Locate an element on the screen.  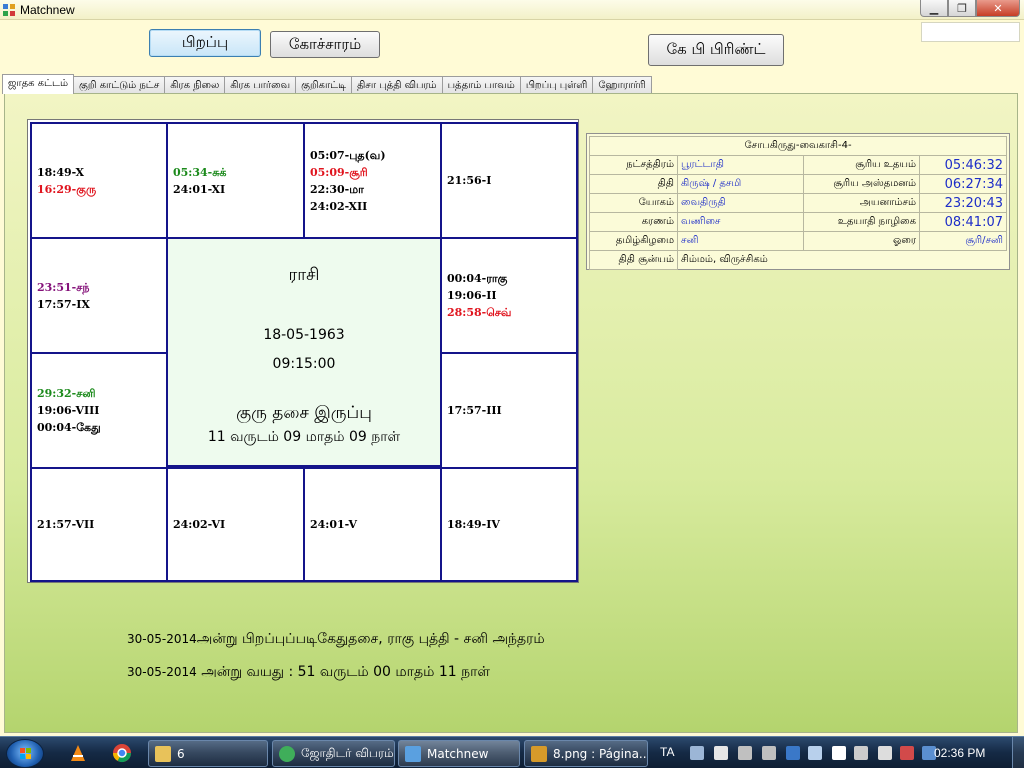
chart-cell-12: 18:49-IV is located at coordinates (509, 524).